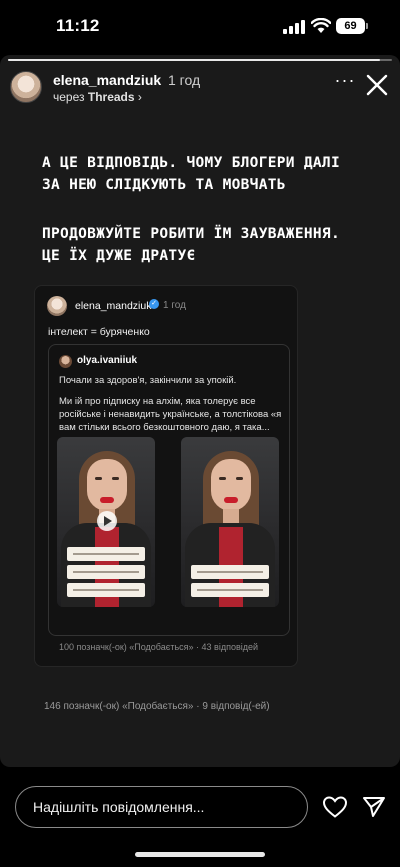 The height and width of the screenshot is (867, 400). I want to click on via-threads-link: через Threads ›, so click(97, 97).